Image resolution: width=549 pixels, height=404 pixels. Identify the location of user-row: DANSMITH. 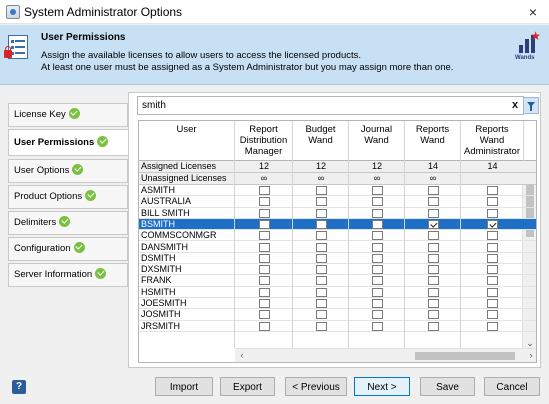
(337, 247).